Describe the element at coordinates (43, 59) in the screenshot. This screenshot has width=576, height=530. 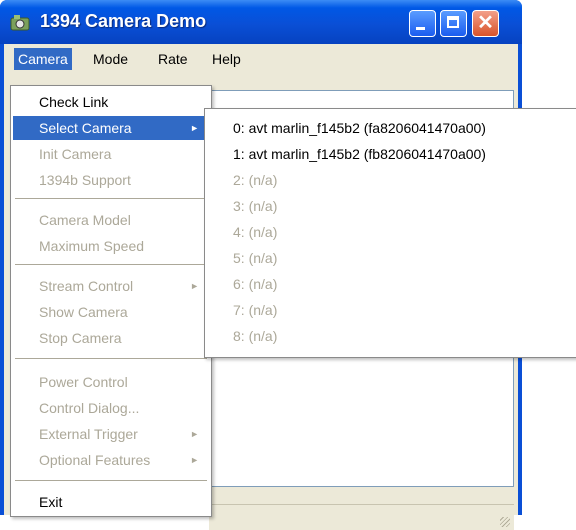
I see `menu-camera: Camera` at that location.